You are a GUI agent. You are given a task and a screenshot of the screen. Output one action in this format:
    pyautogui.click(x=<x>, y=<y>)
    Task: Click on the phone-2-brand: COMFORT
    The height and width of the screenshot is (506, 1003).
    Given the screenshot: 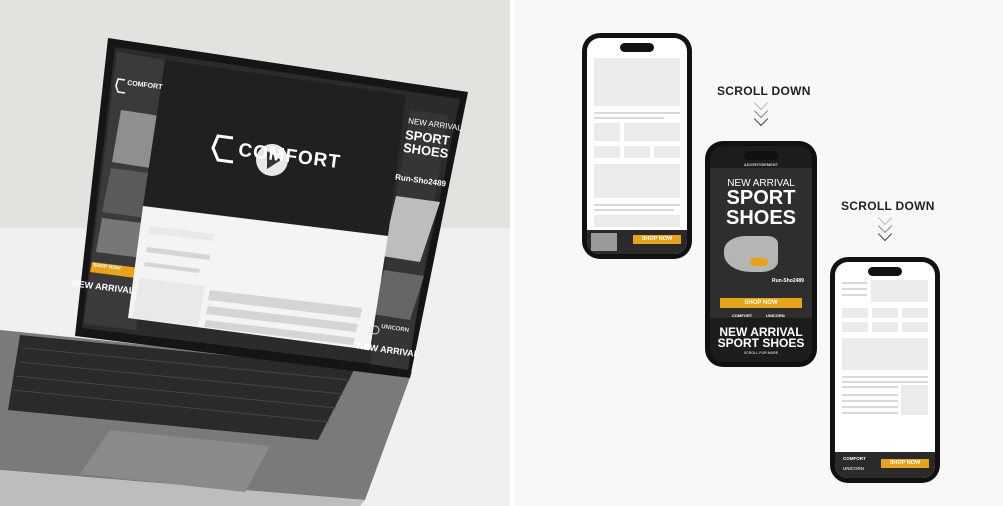 What is the action you would take?
    pyautogui.click(x=742, y=315)
    